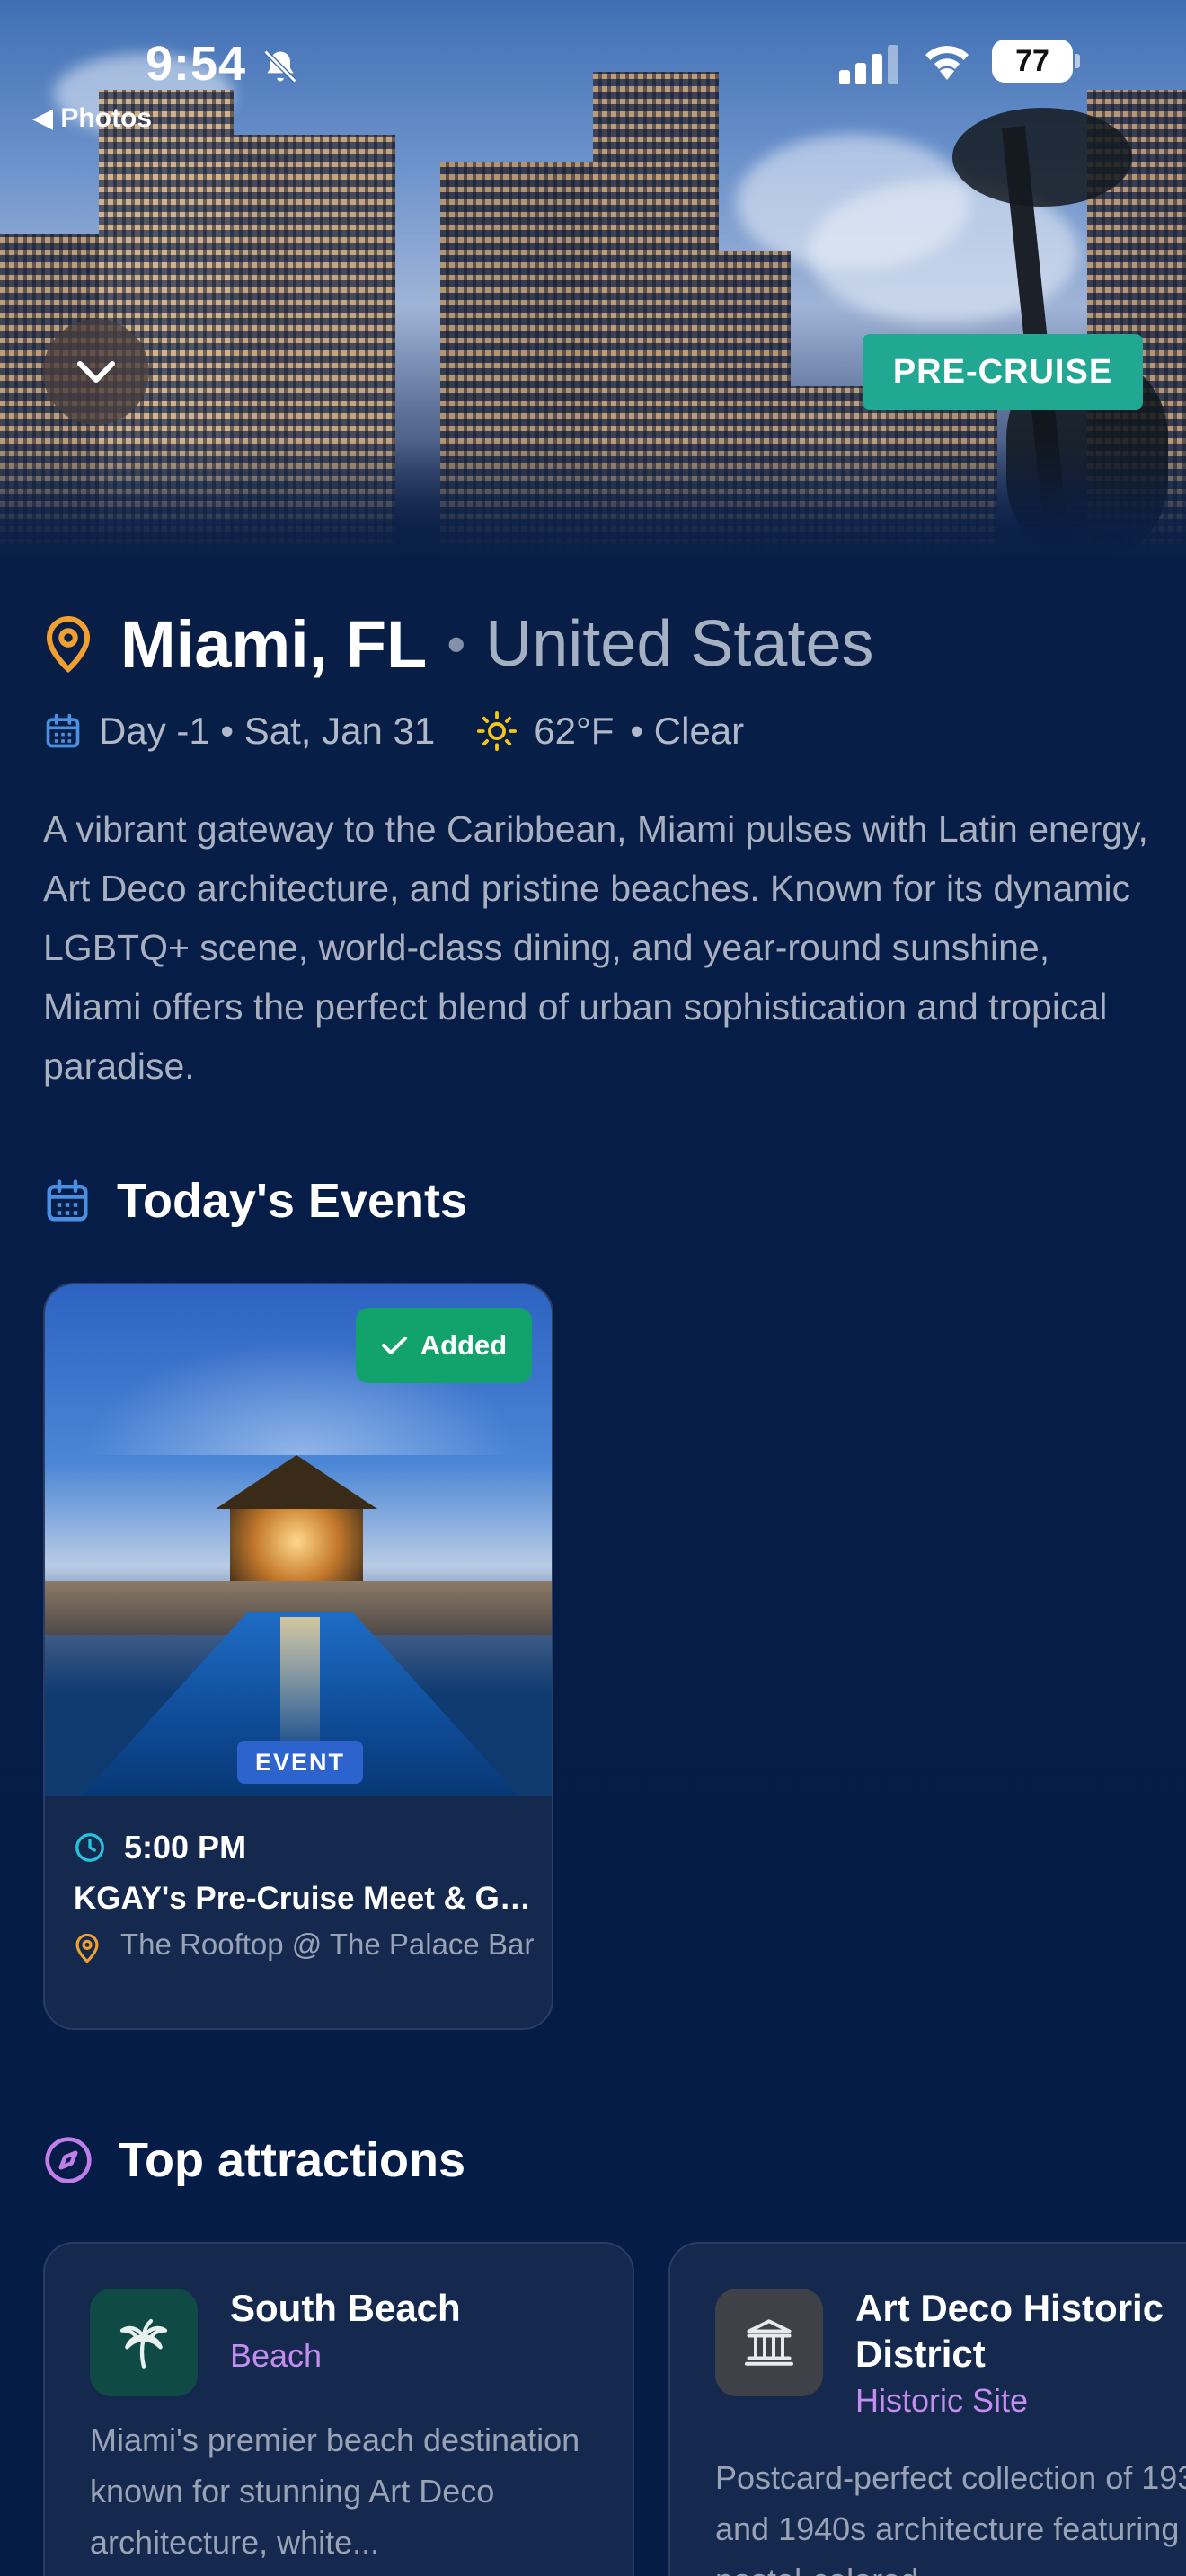 The width and height of the screenshot is (1186, 2576). Describe the element at coordinates (679, 644) in the screenshot. I see `country-name: United States` at that location.